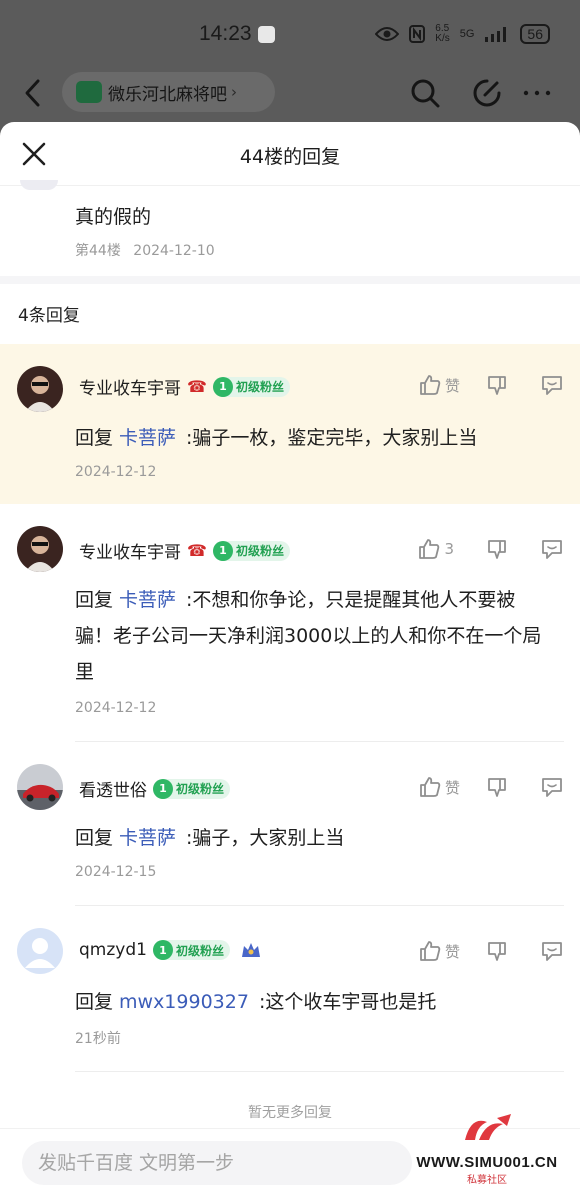  What do you see at coordinates (488, 1127) in the screenshot?
I see `watermark-logo-icon` at bounding box center [488, 1127].